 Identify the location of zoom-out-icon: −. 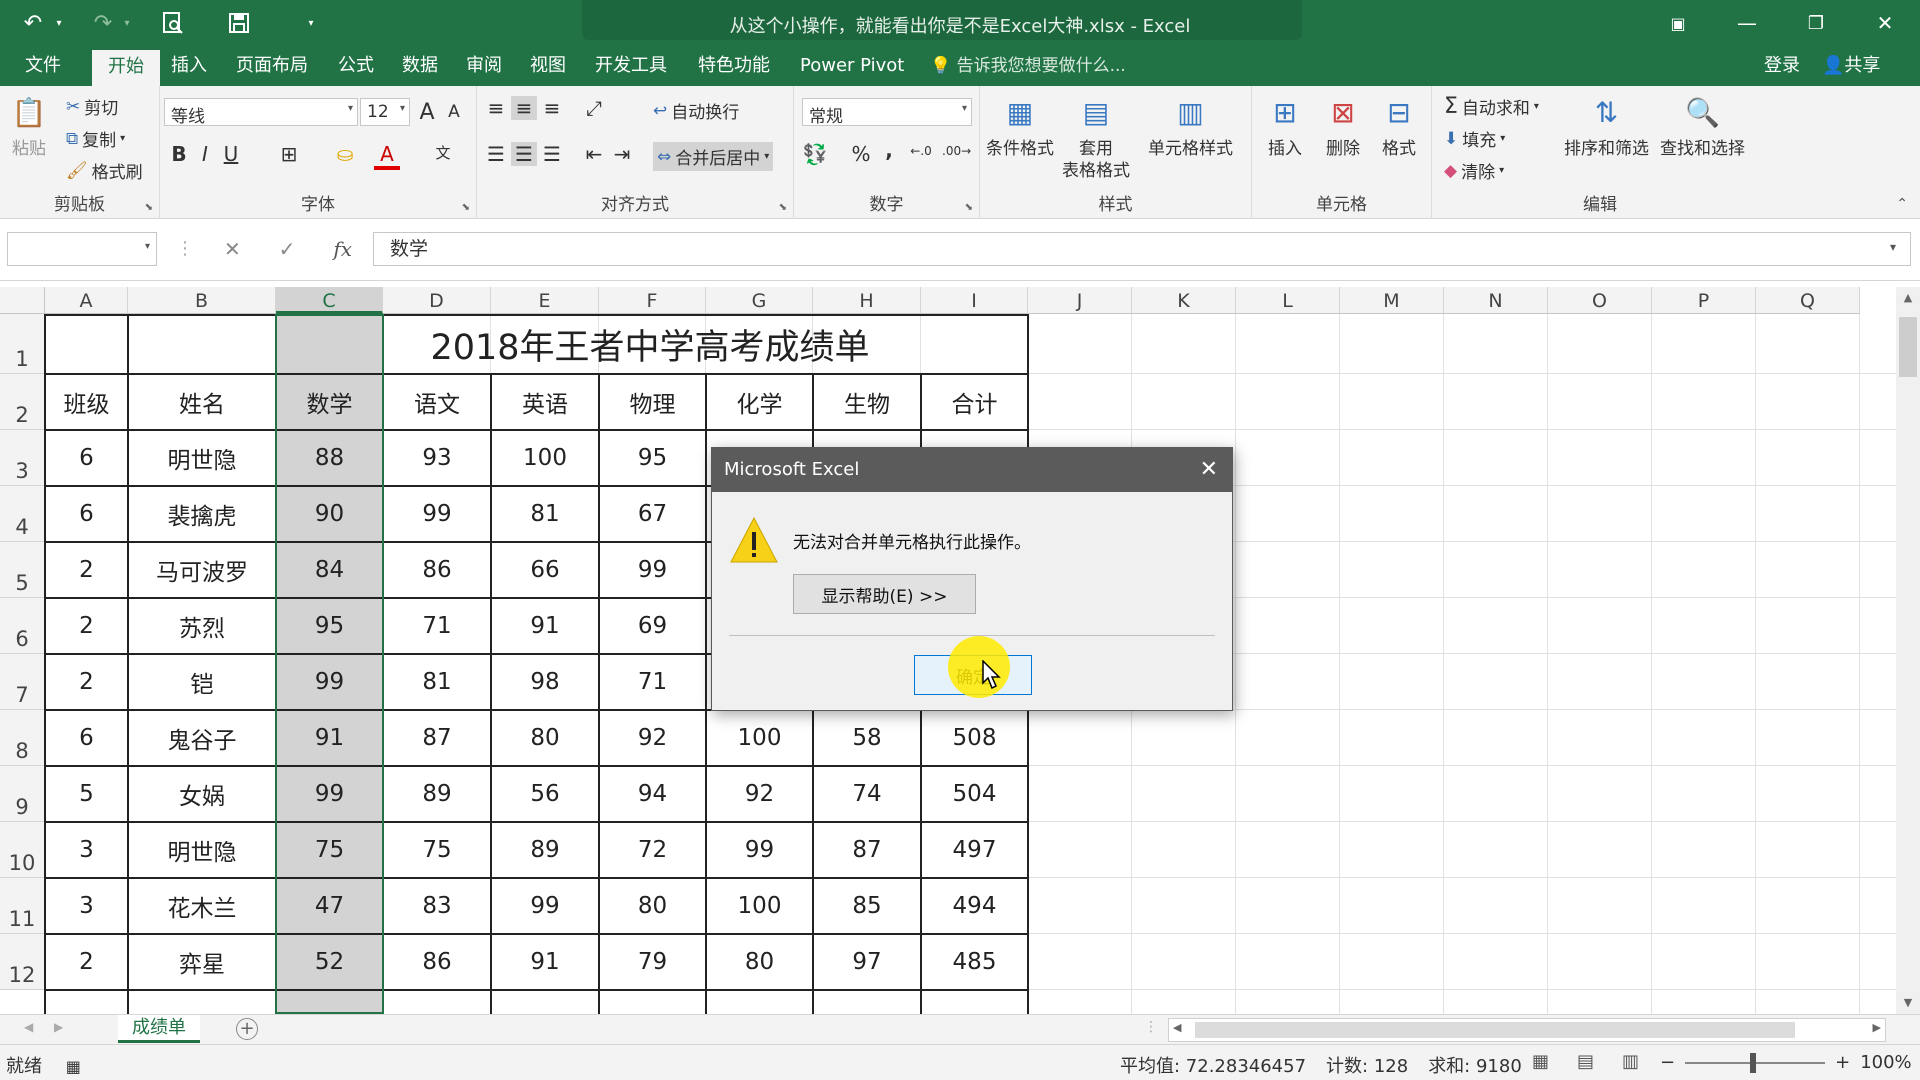
(1667, 1062).